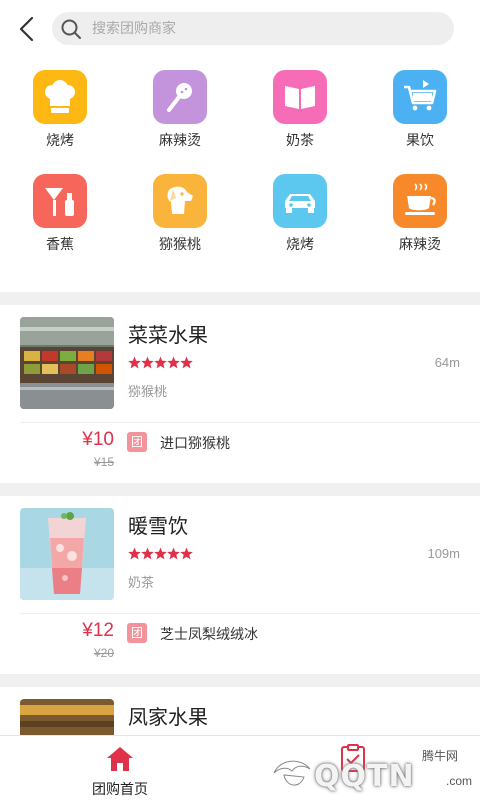  What do you see at coordinates (141, 582) in the screenshot?
I see `store-category: 奶茶` at bounding box center [141, 582].